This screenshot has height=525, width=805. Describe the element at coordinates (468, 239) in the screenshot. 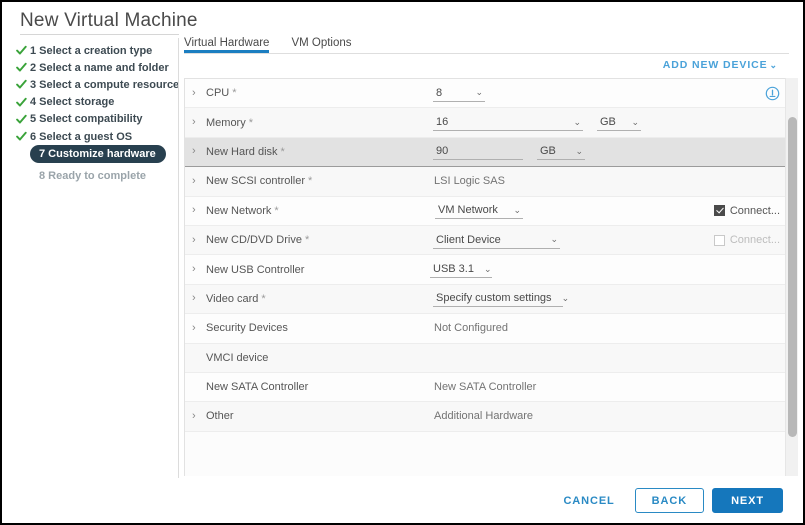

I see `device-value-label: Client Device` at that location.